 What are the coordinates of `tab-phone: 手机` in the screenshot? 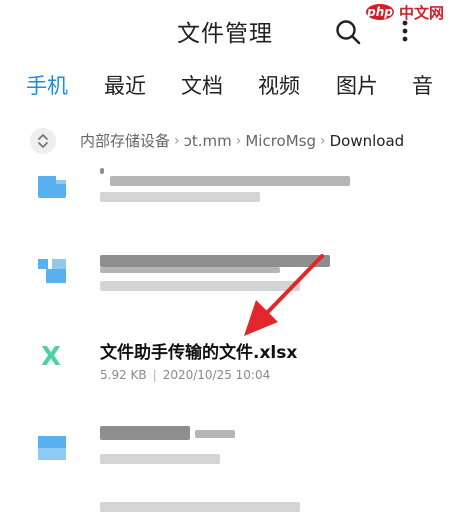 It's located at (47, 85).